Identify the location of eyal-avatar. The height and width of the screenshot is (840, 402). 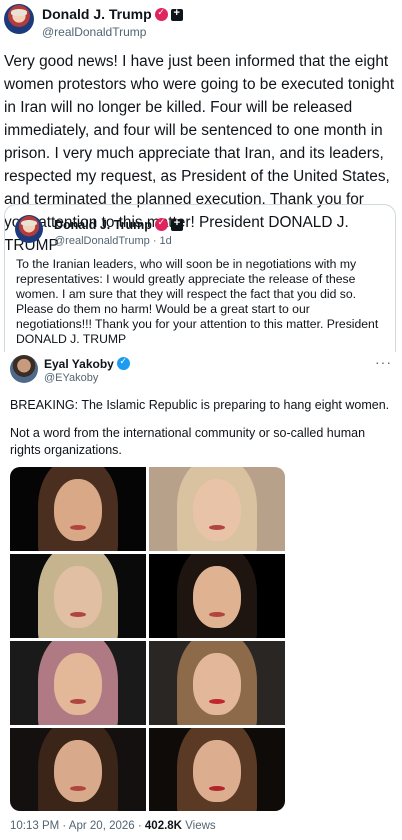
(24, 369).